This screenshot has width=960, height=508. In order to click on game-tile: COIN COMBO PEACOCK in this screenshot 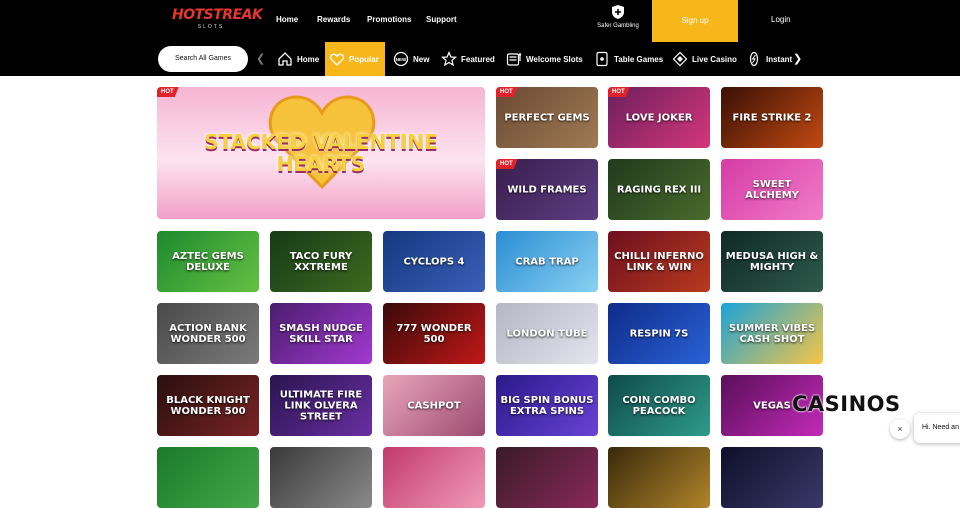, I will do `click(659, 405)`.